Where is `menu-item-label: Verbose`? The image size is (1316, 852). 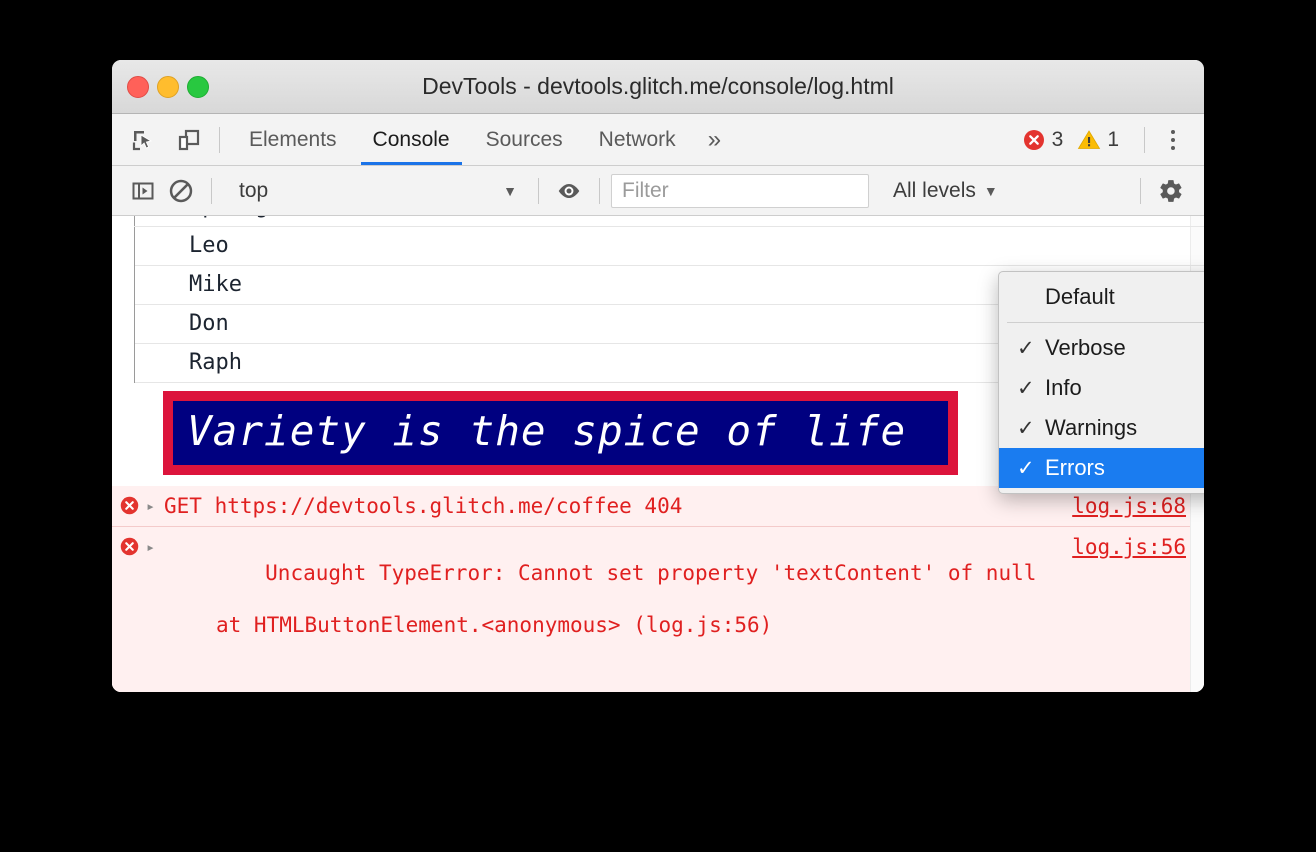
menu-item-label: Verbose is located at coordinates (1085, 347).